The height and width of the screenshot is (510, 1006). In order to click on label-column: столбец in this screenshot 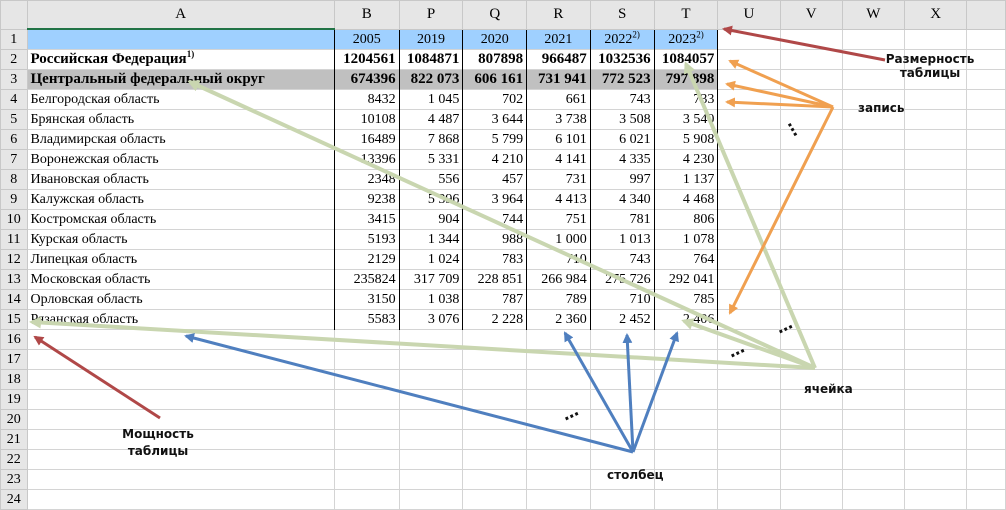, I will do `click(635, 475)`.